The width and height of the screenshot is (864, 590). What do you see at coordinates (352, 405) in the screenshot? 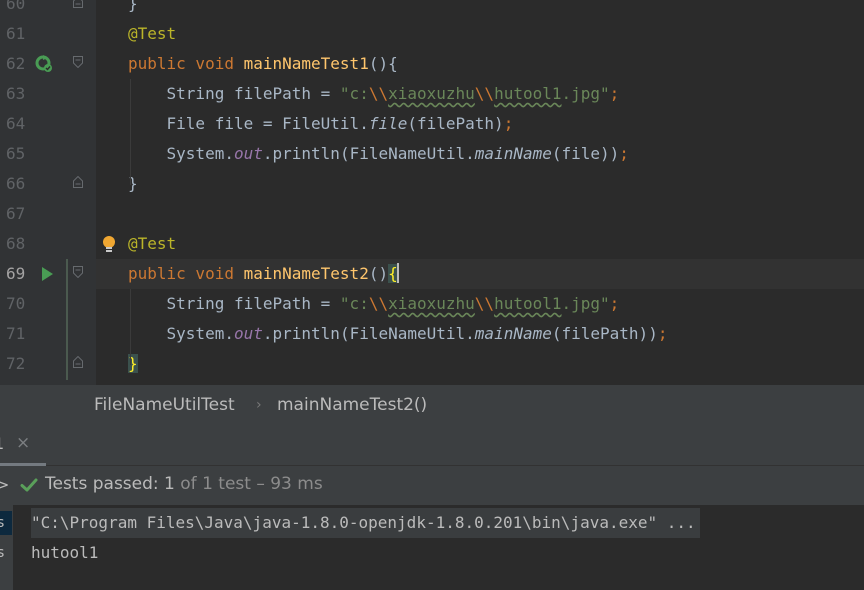
I see `breadcrumb-item-method: mainNameTest2()` at bounding box center [352, 405].